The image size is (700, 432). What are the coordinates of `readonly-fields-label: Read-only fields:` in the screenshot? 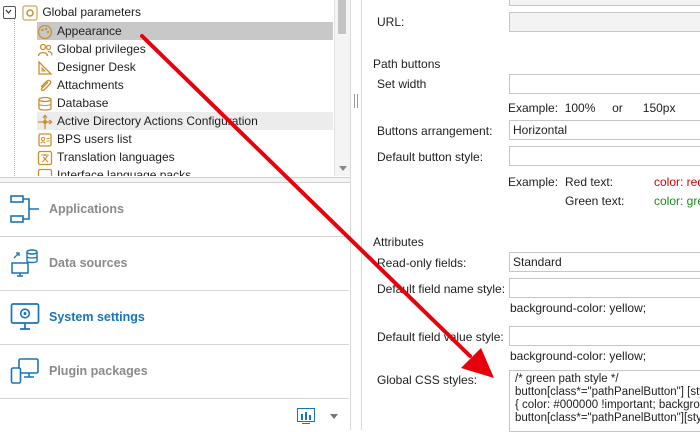 It's located at (422, 263).